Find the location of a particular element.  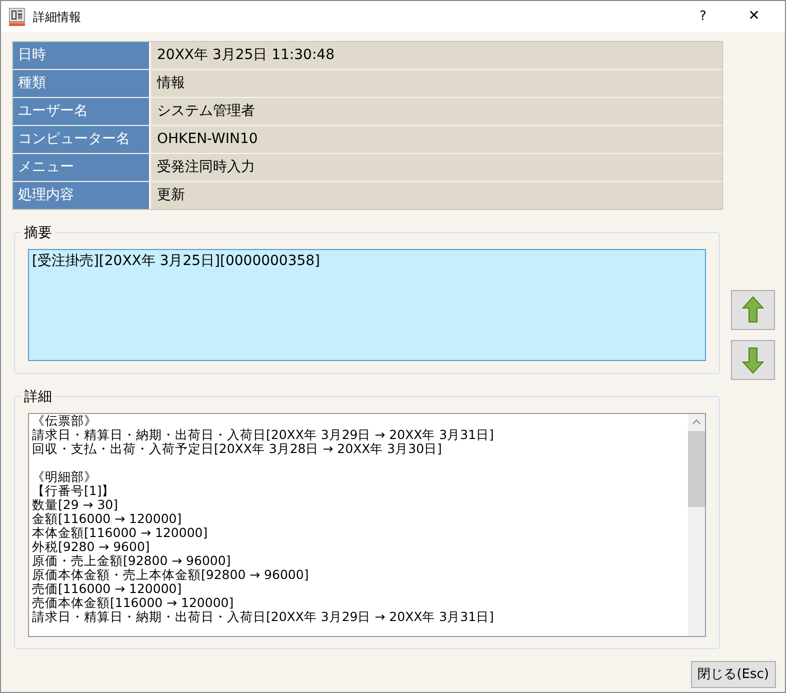

detail-line: 売価[116000 → 120000] is located at coordinates (107, 589).